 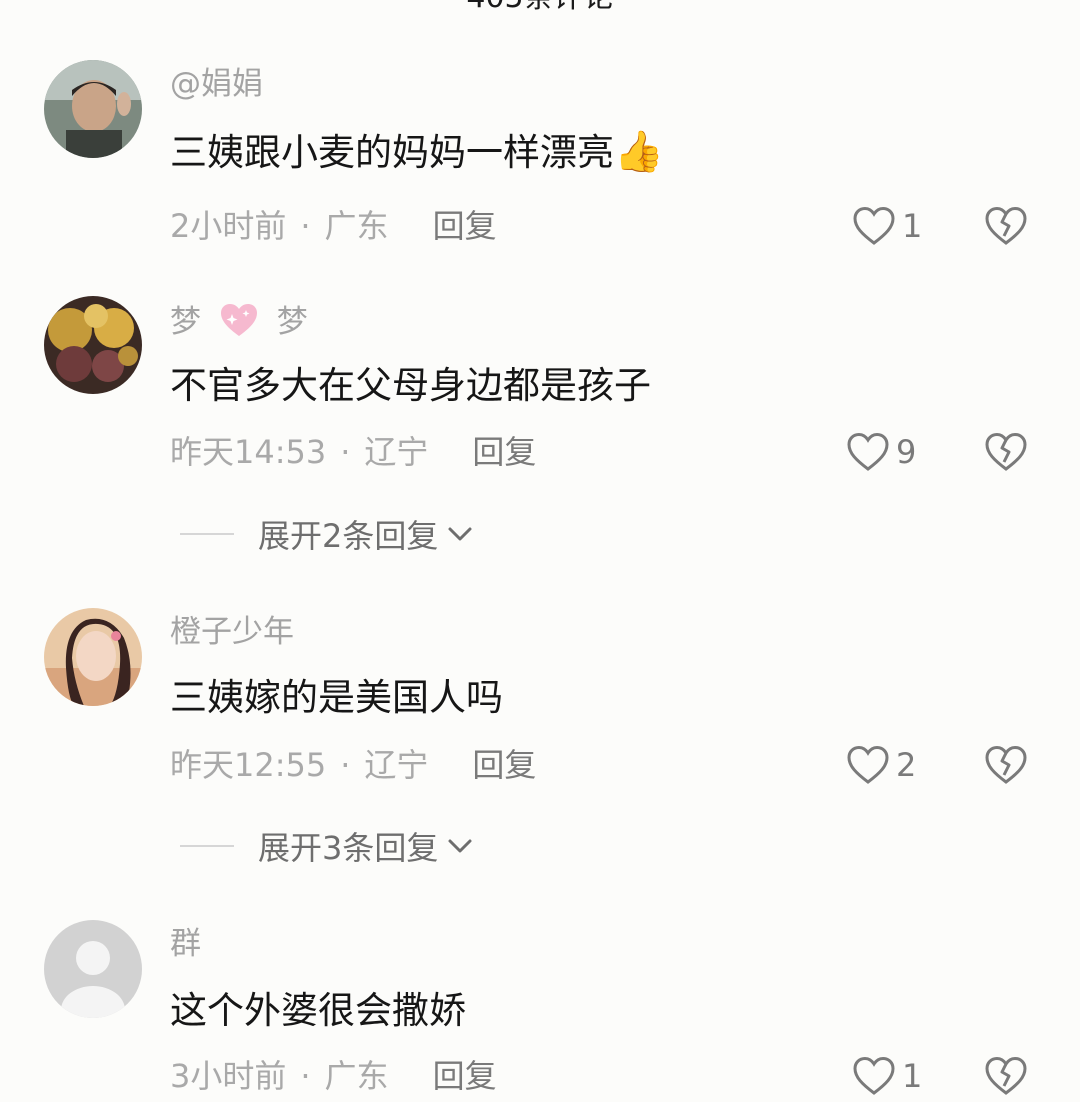 What do you see at coordinates (228, 226) in the screenshot?
I see `comment-time: 2小时前` at bounding box center [228, 226].